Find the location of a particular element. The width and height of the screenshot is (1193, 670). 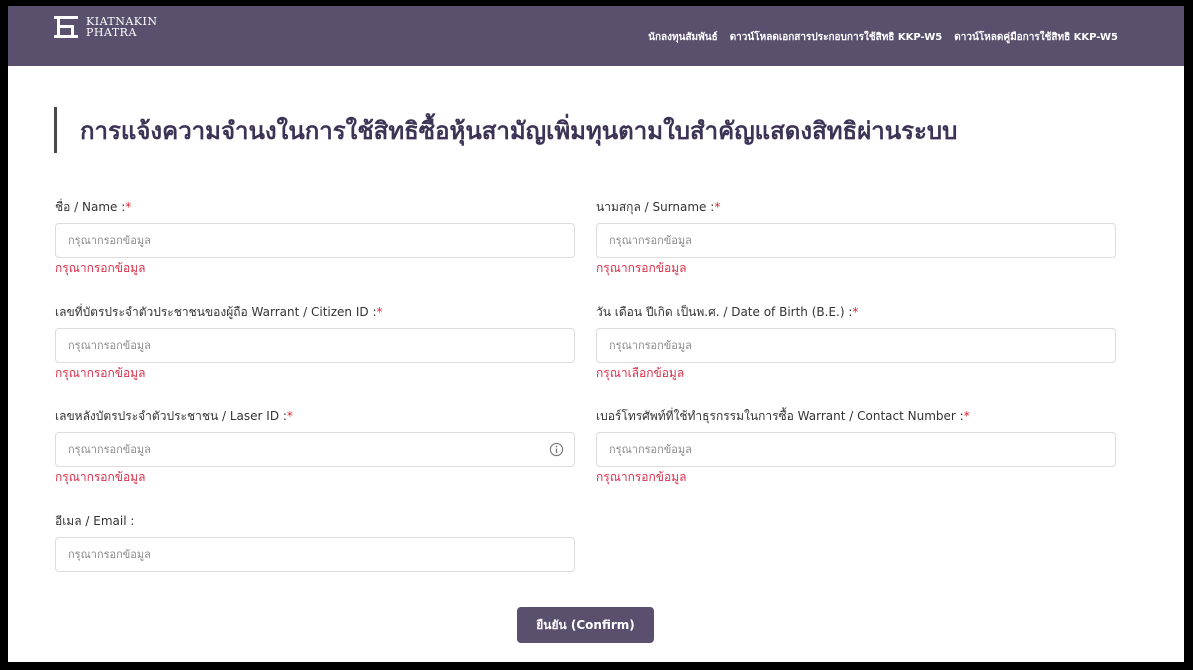

confirm-button: ยืนยัน (Confirm) is located at coordinates (585, 625).